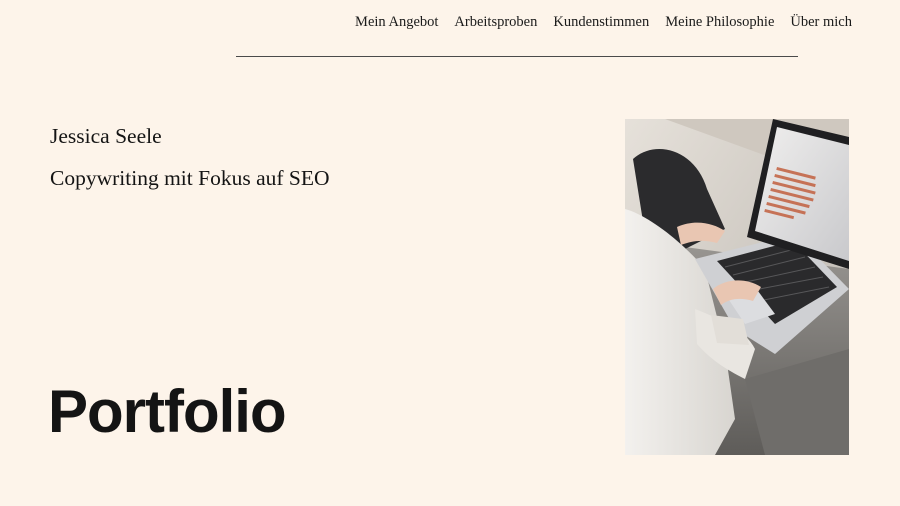 The height and width of the screenshot is (506, 900). What do you see at coordinates (495, 22) in the screenshot?
I see `nav-link-arbeitsproben: Arbeitsproben` at bounding box center [495, 22].